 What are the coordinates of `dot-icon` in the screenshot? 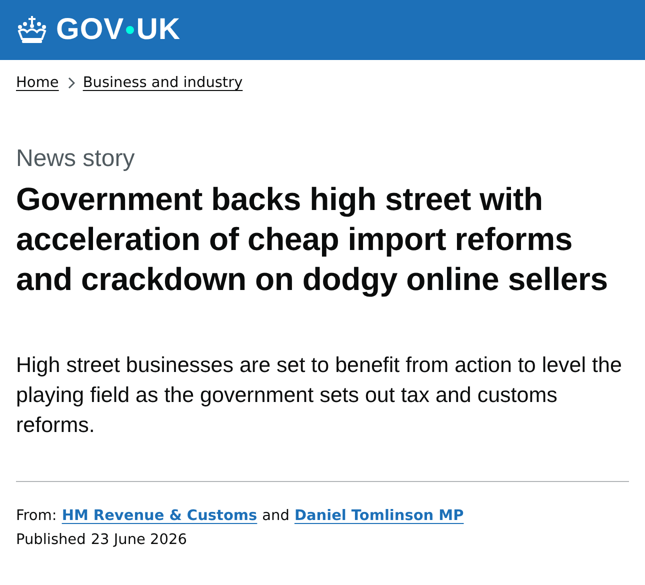 It's located at (130, 30).